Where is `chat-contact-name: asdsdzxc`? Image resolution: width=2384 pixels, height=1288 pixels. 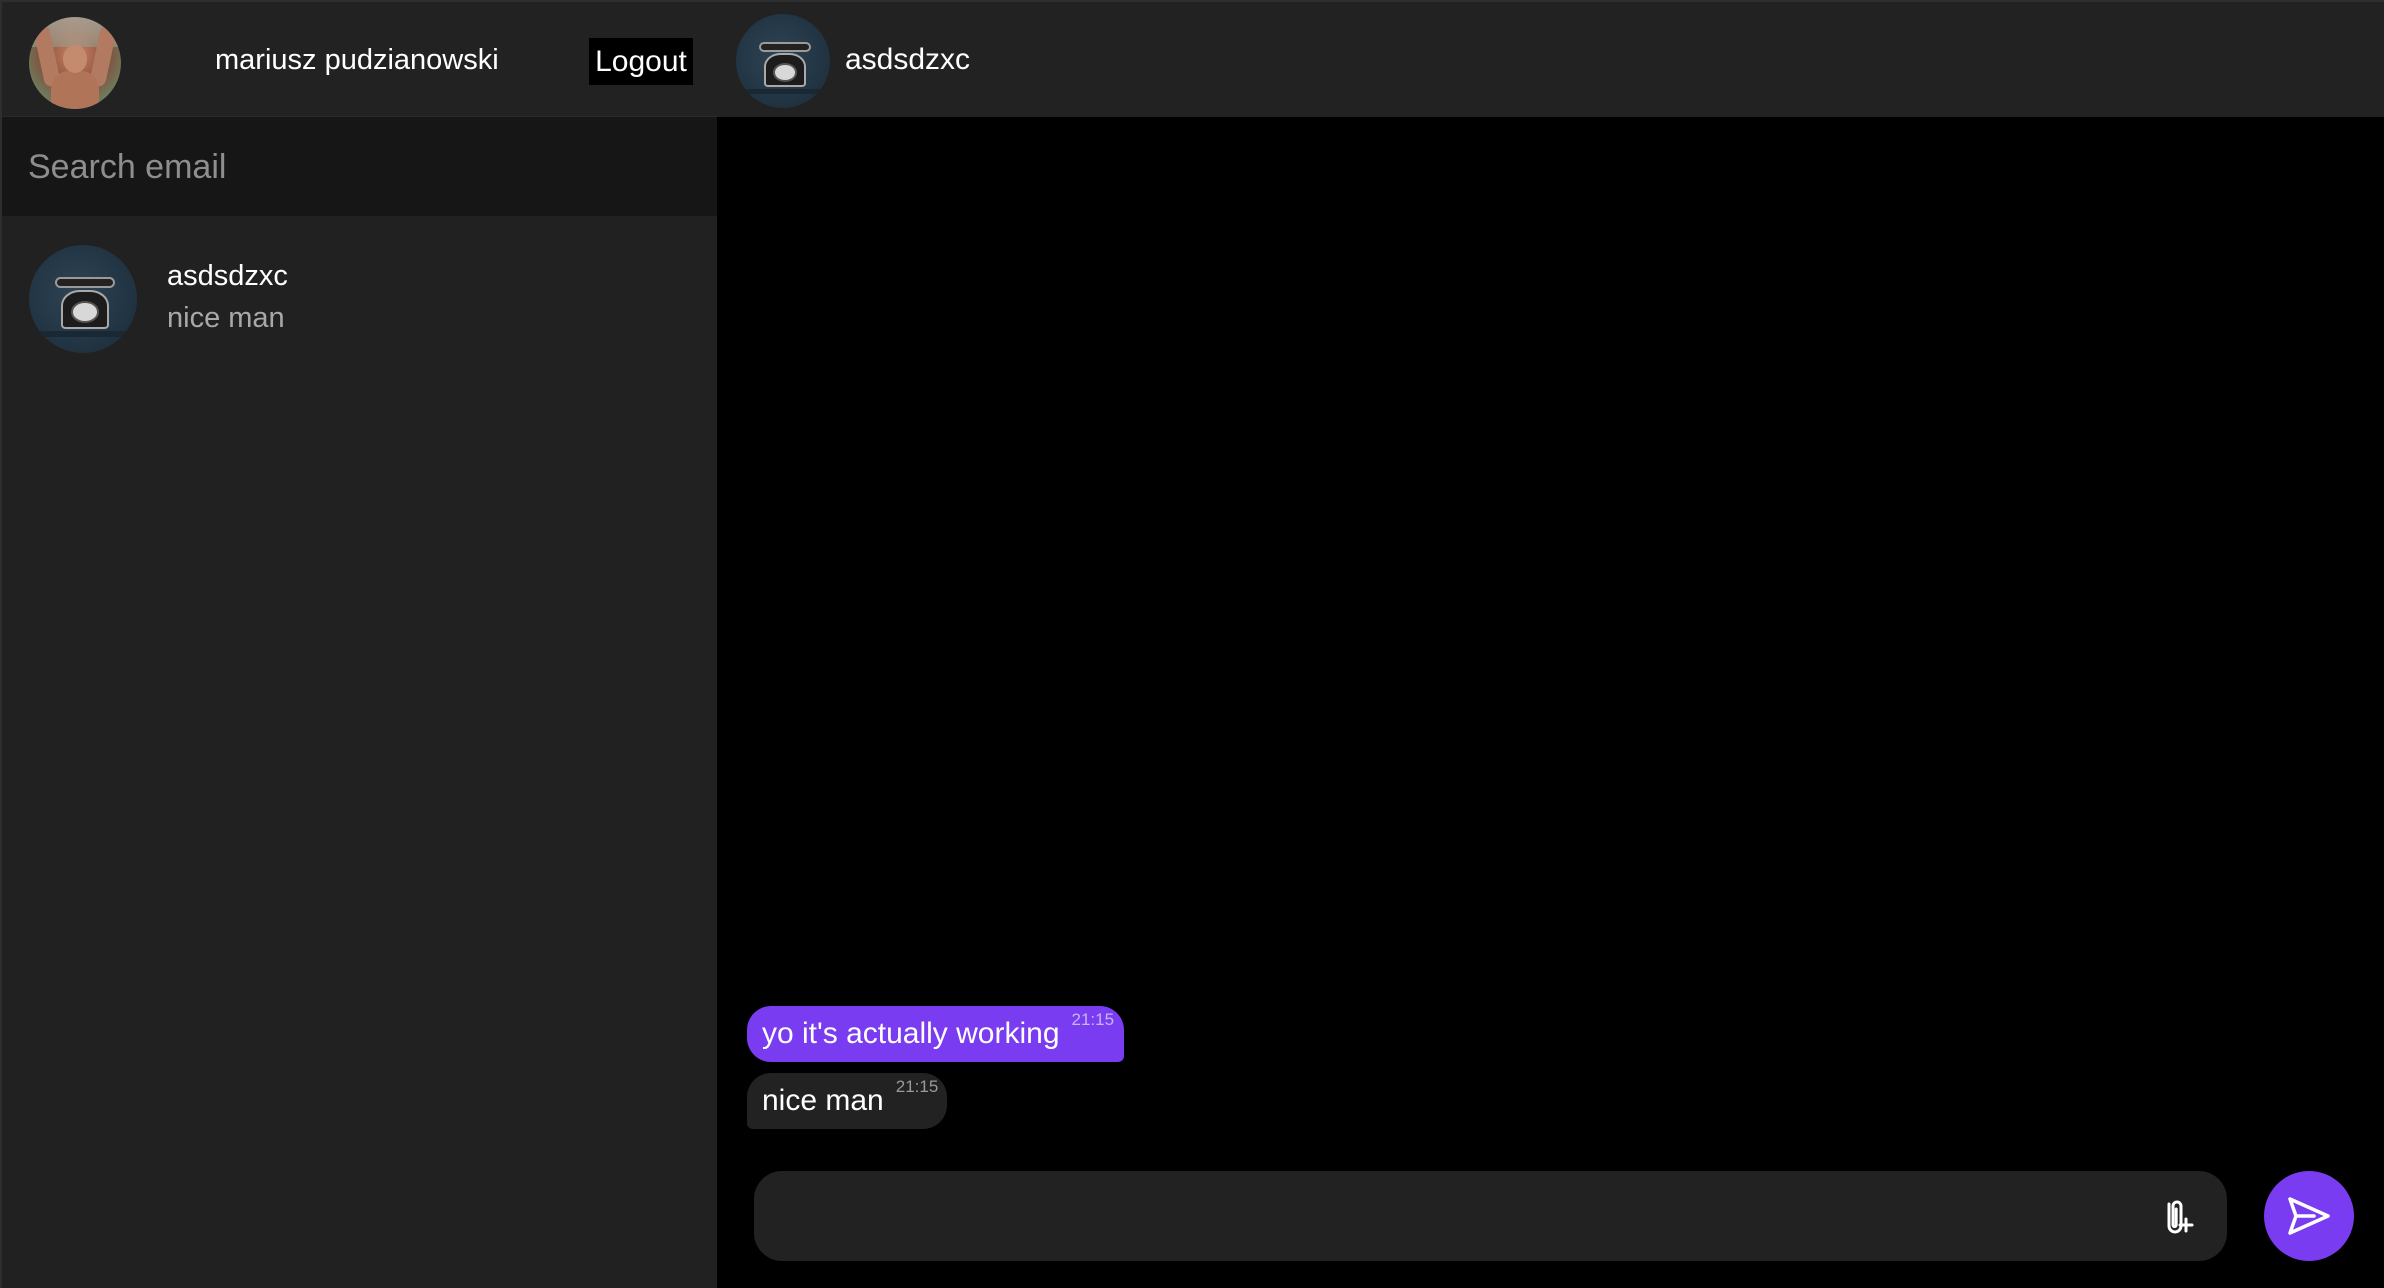
chat-contact-name: asdsdzxc is located at coordinates (908, 59).